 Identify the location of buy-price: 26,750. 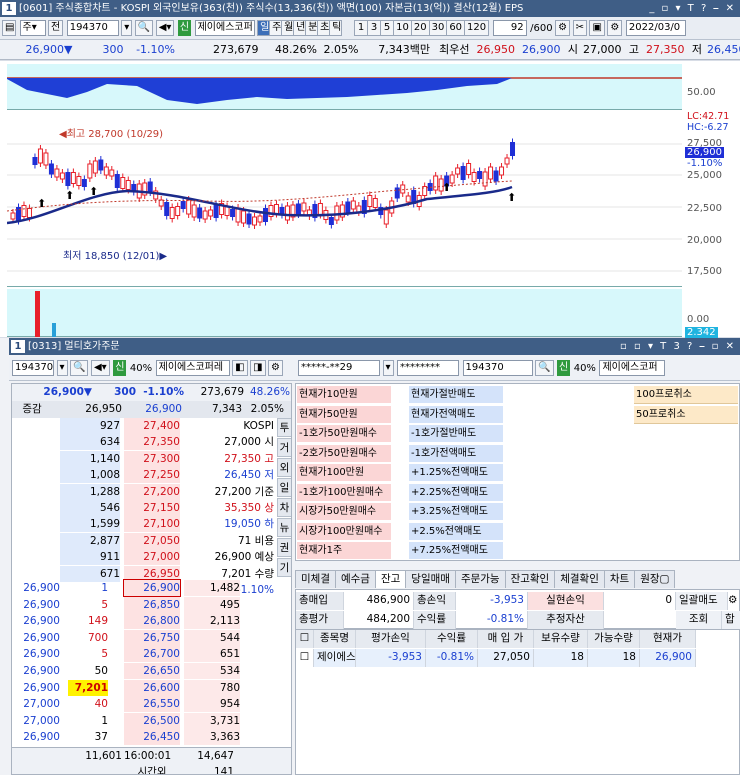
(152, 637).